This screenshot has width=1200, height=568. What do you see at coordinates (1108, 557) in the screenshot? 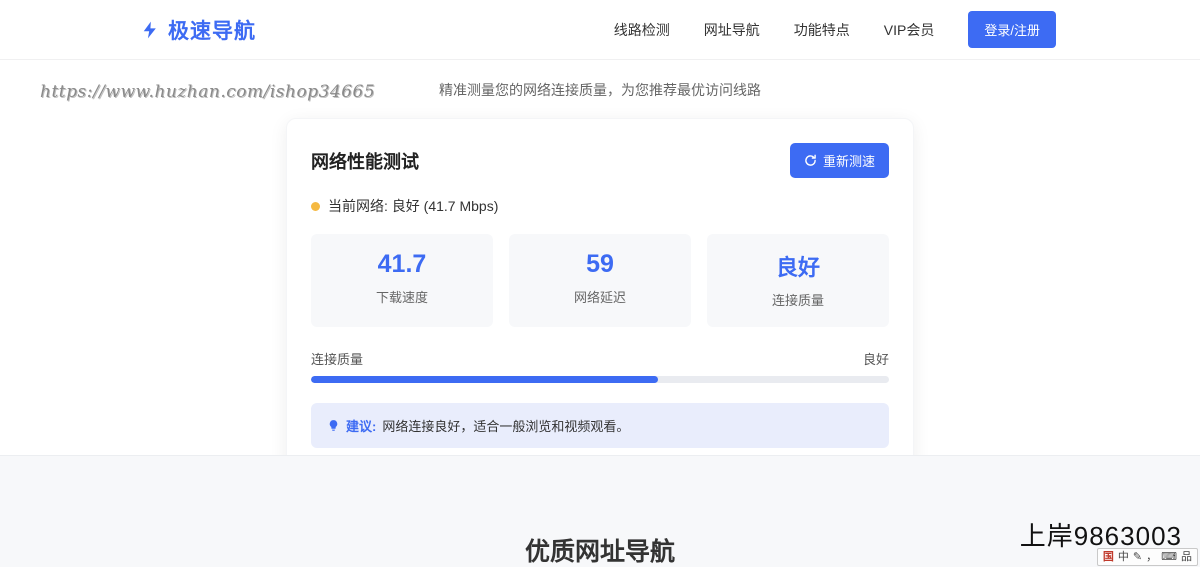
I see `ime-logo-icon: 国` at bounding box center [1108, 557].